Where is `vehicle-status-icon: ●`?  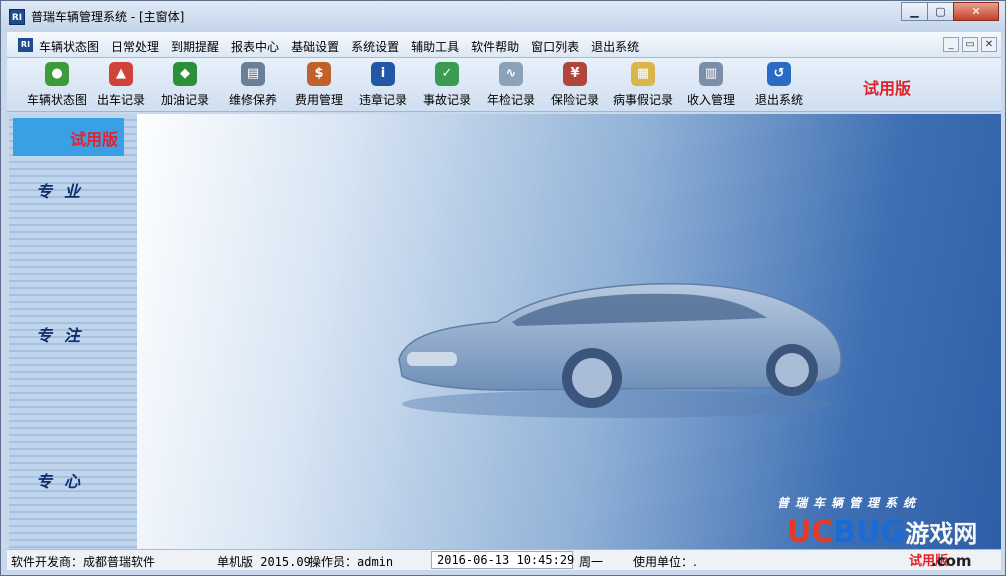 vehicle-status-icon: ● is located at coordinates (57, 74).